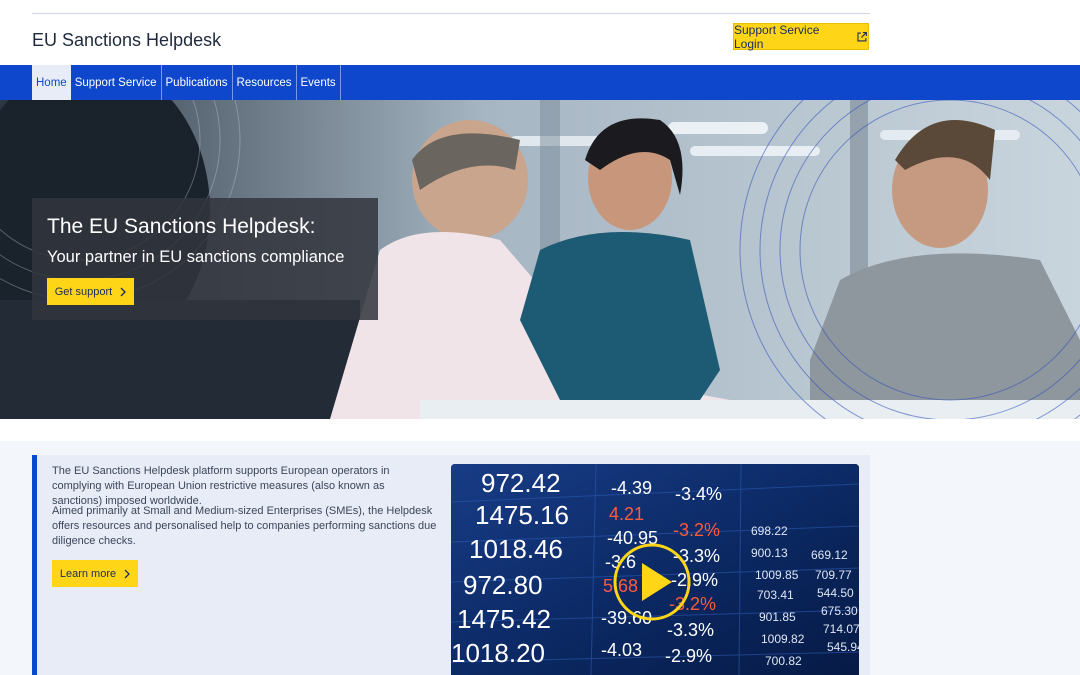 The image size is (1080, 675). I want to click on learn-more-label: Learn more, so click(88, 573).